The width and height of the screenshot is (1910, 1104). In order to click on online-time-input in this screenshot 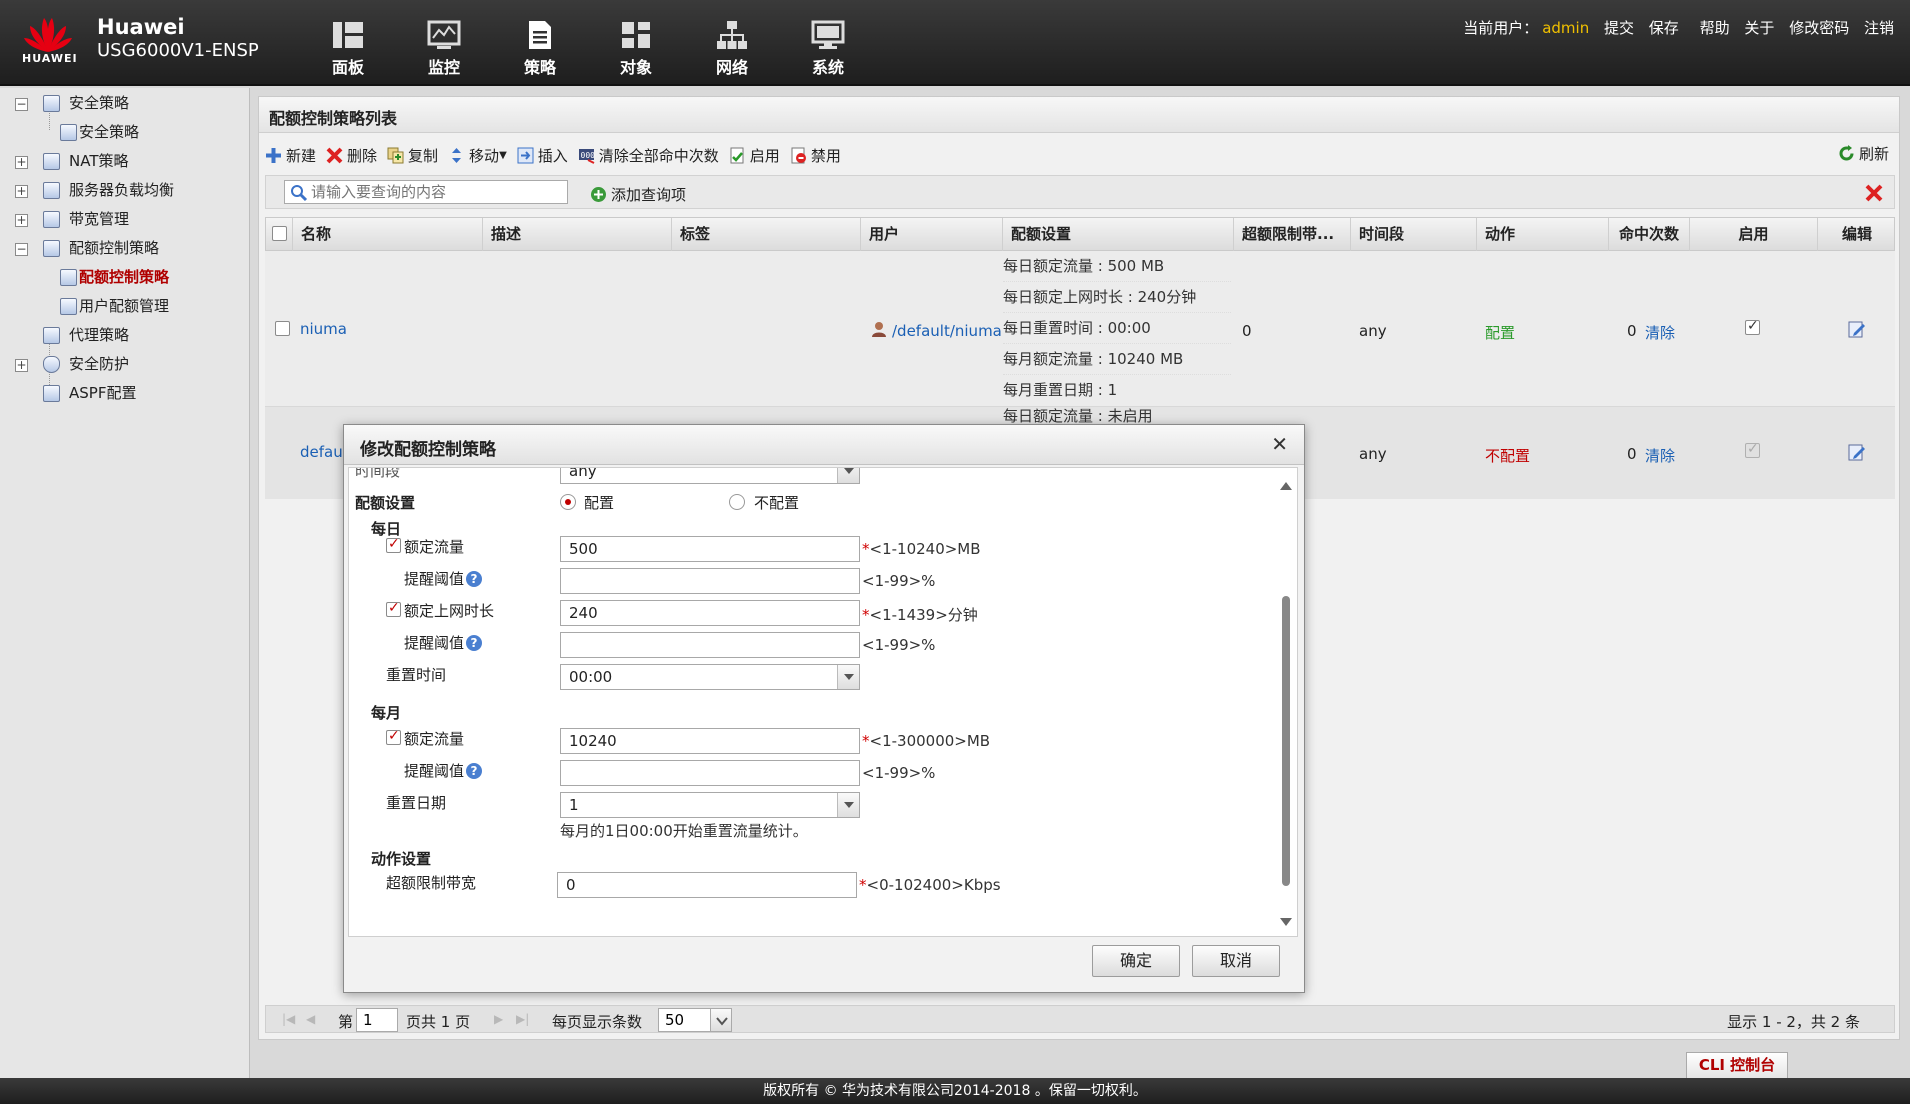, I will do `click(710, 613)`.